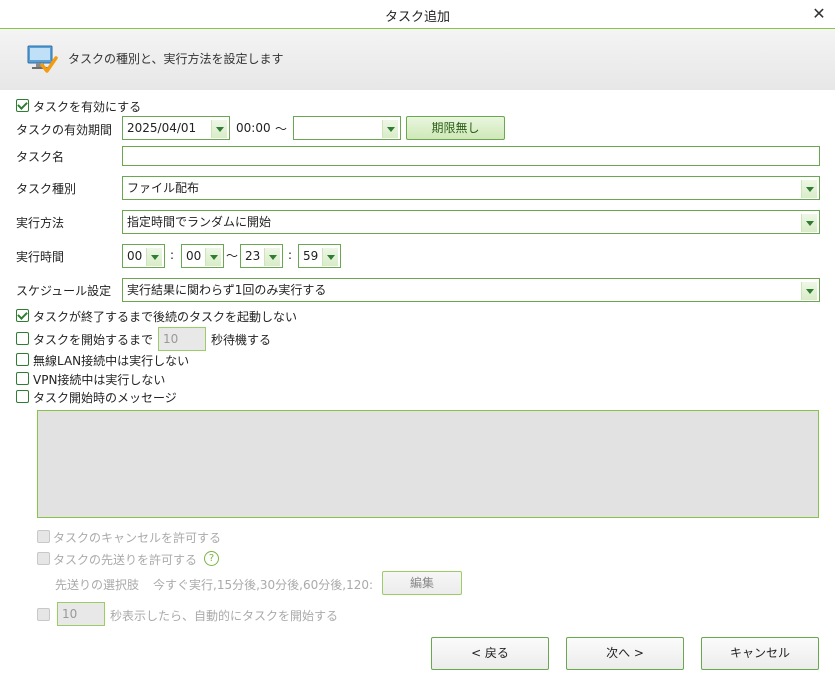  Describe the element at coordinates (819, 14) in the screenshot. I see `close-icon: ✕` at that location.